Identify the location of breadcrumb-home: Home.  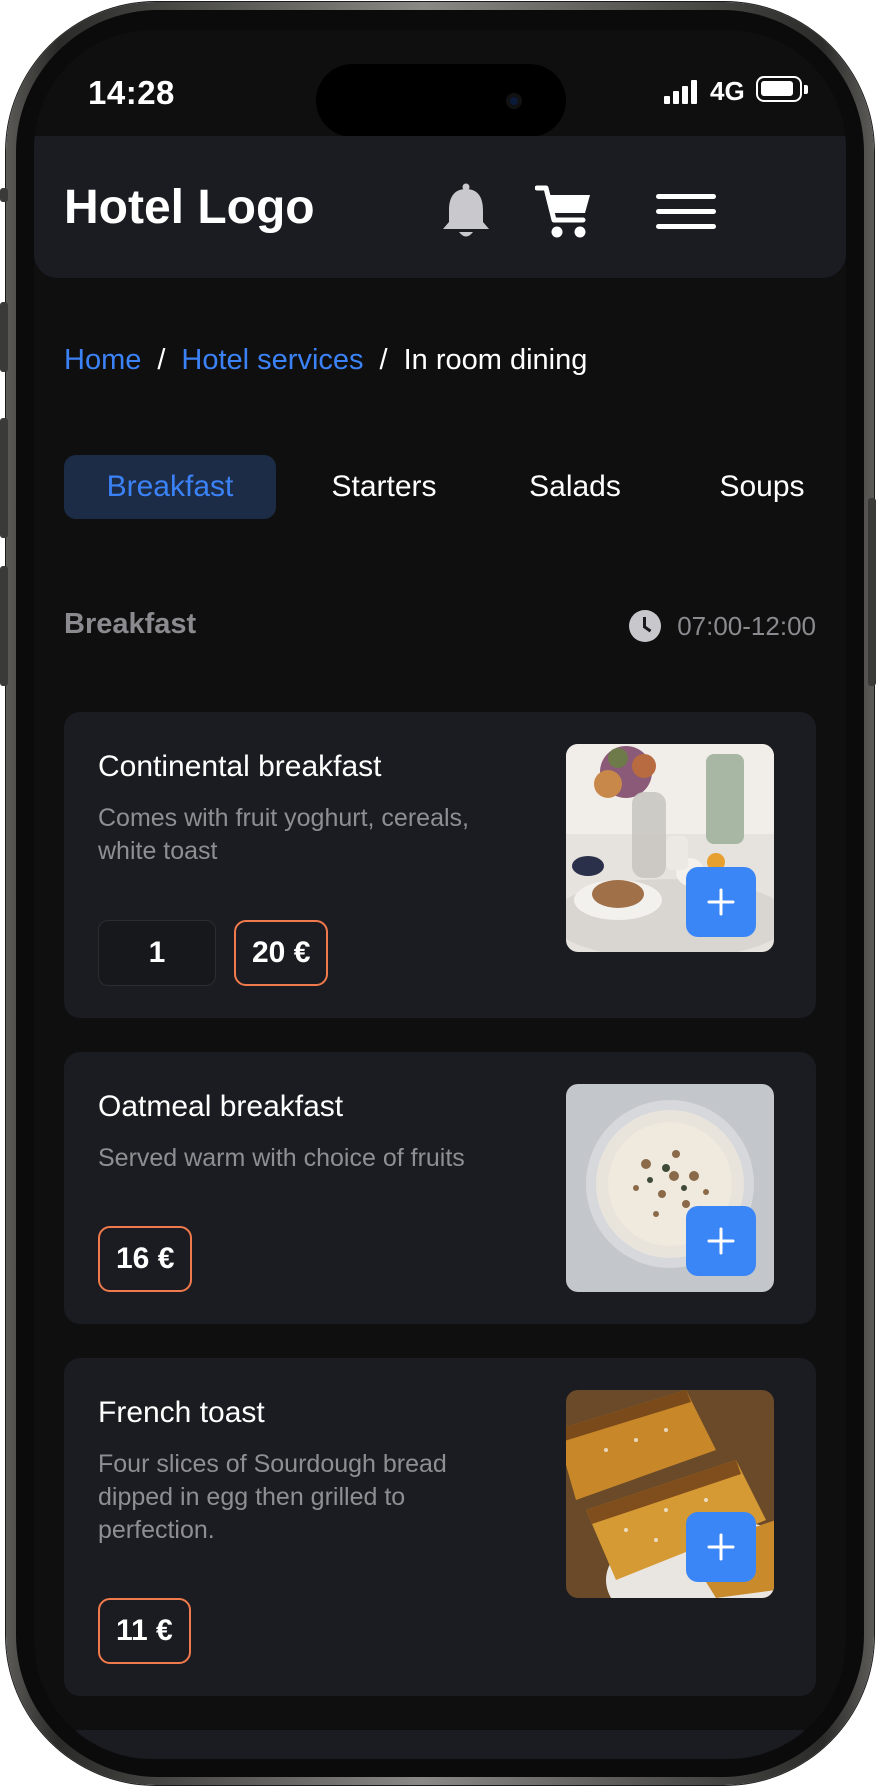
(102, 360).